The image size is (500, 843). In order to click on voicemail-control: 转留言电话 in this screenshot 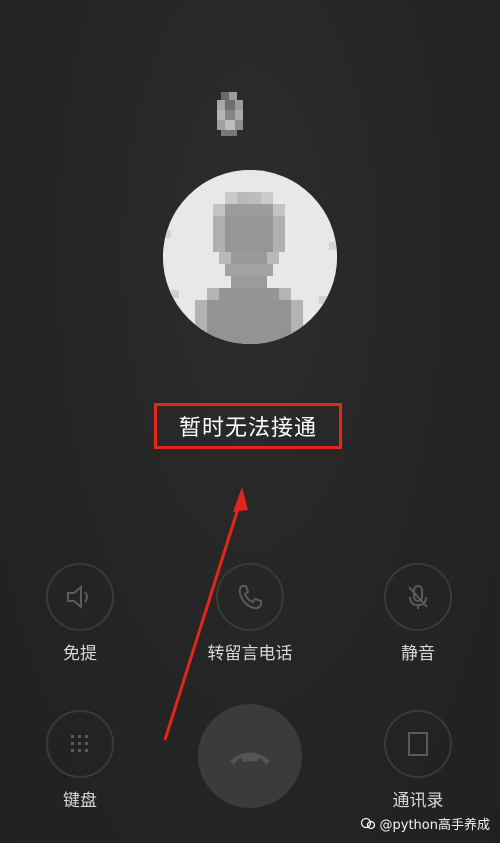, I will do `click(250, 613)`.